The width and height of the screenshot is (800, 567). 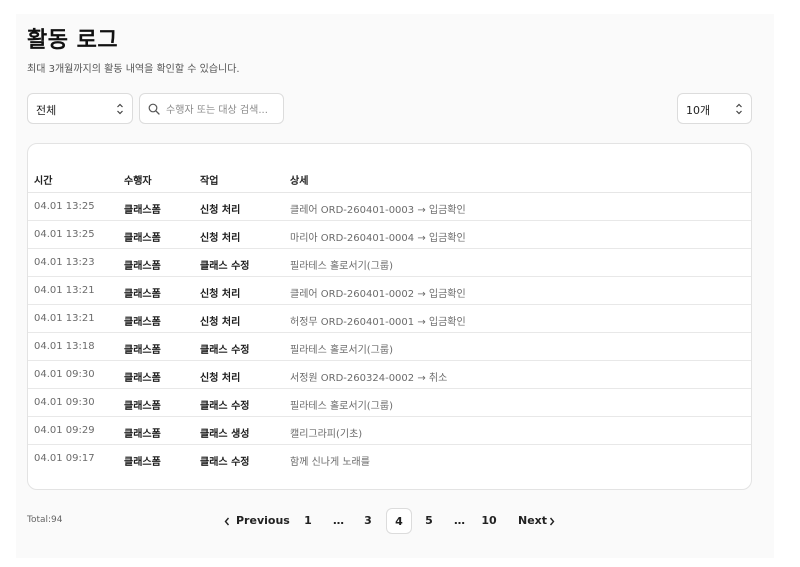 I want to click on cell-time: 04.01 09:17, so click(x=64, y=458).